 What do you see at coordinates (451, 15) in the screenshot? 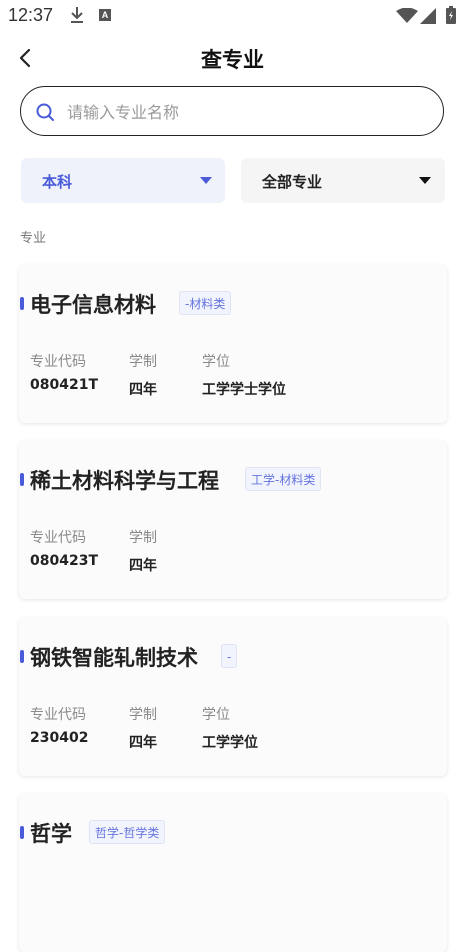
I see `battery-icon` at bounding box center [451, 15].